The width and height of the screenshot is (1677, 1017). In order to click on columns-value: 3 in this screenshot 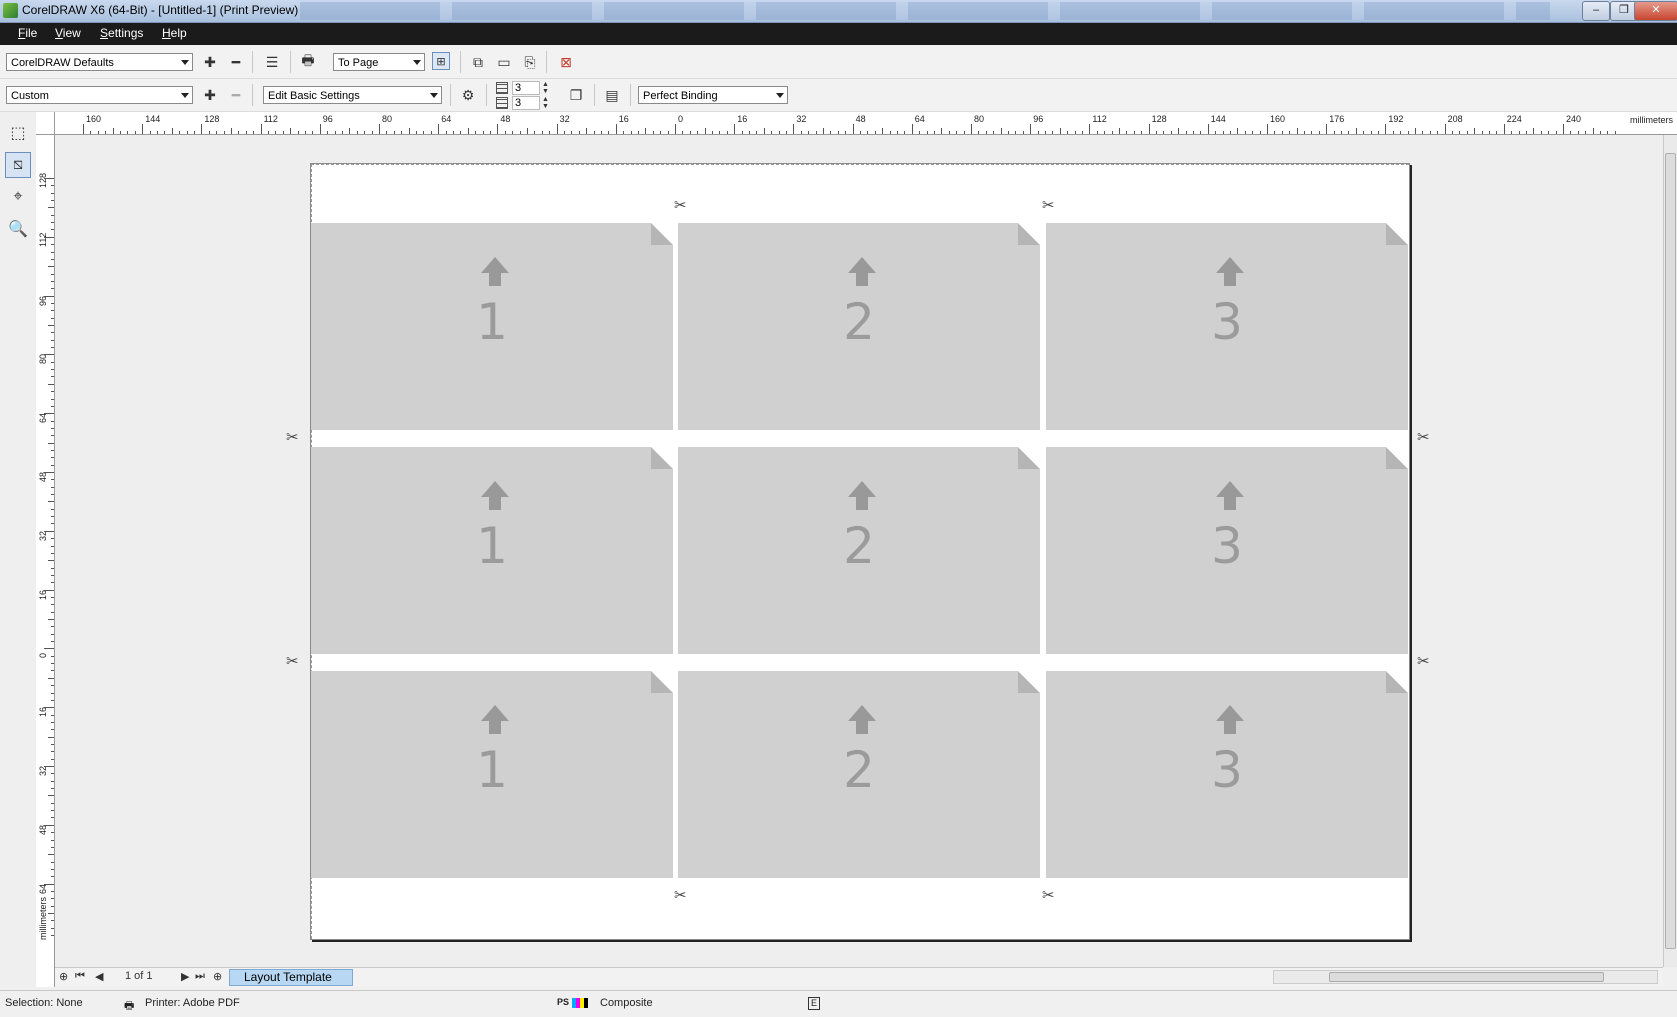, I will do `click(526, 88)`.